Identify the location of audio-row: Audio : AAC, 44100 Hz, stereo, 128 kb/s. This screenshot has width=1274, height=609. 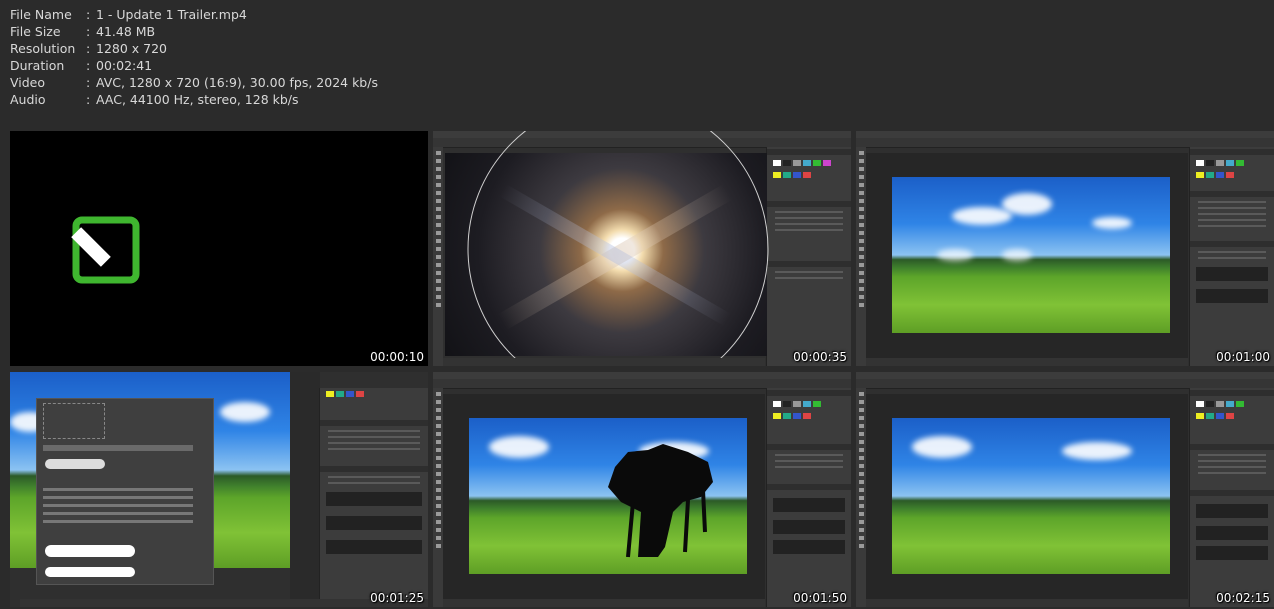
(194, 99).